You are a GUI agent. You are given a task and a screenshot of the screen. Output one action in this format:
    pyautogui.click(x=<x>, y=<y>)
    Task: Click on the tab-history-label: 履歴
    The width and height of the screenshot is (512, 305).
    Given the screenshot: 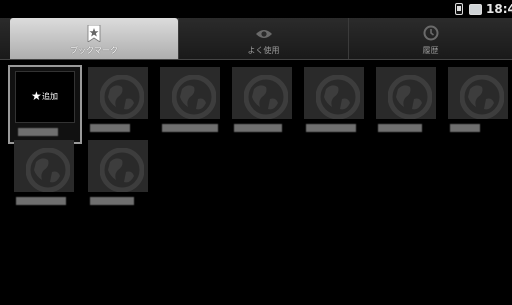 What is the action you would take?
    pyautogui.click(x=430, y=50)
    